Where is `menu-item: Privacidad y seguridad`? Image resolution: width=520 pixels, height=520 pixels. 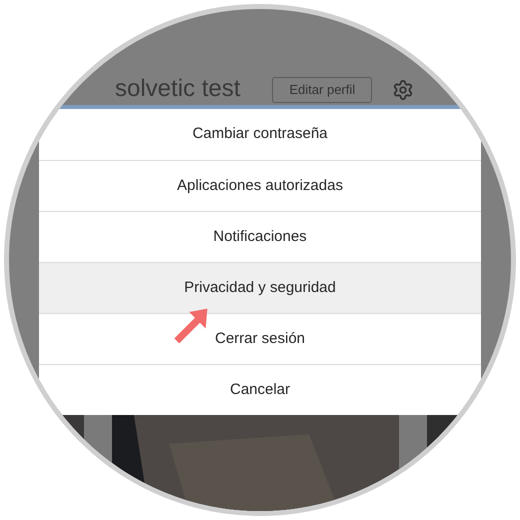
menu-item: Privacidad y seguridad is located at coordinates (260, 287).